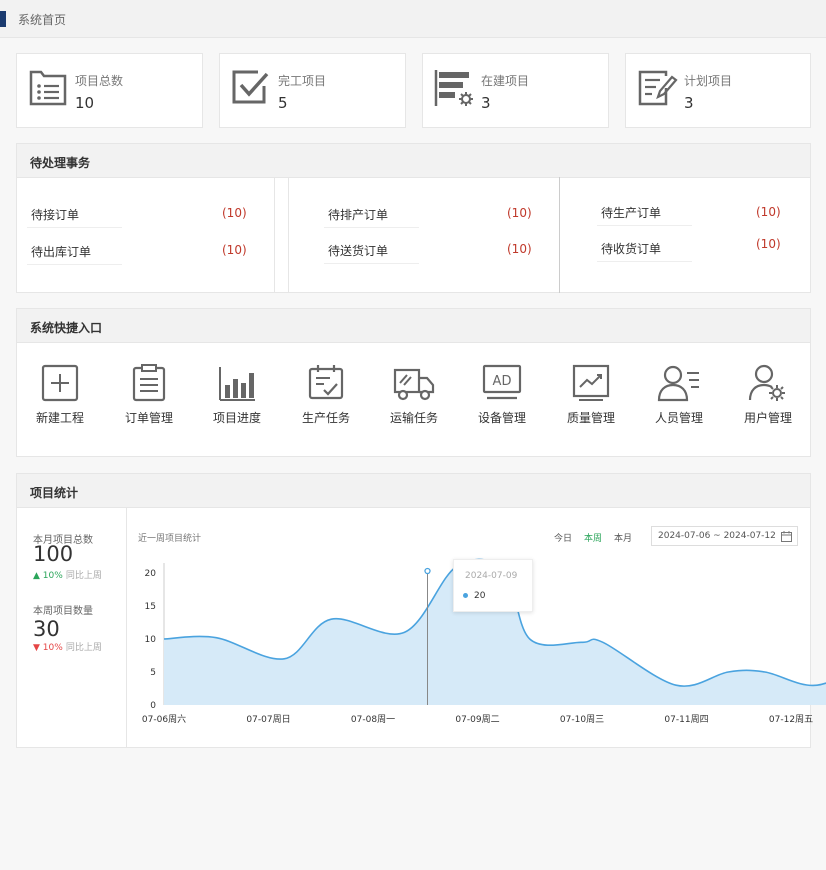 The width and height of the screenshot is (826, 870). What do you see at coordinates (491, 576) in the screenshot?
I see `tooltip-date: 2024-07-09` at bounding box center [491, 576].